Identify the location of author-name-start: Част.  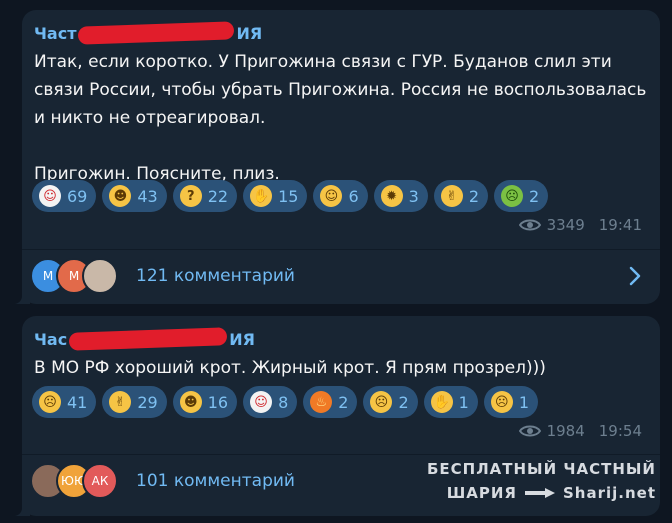
(55, 33).